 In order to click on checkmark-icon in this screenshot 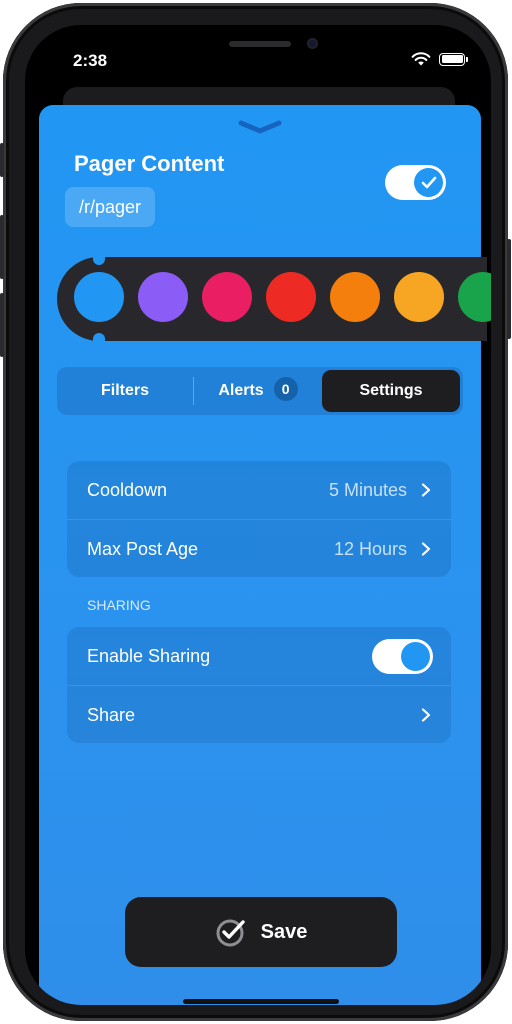, I will do `click(428, 182)`.